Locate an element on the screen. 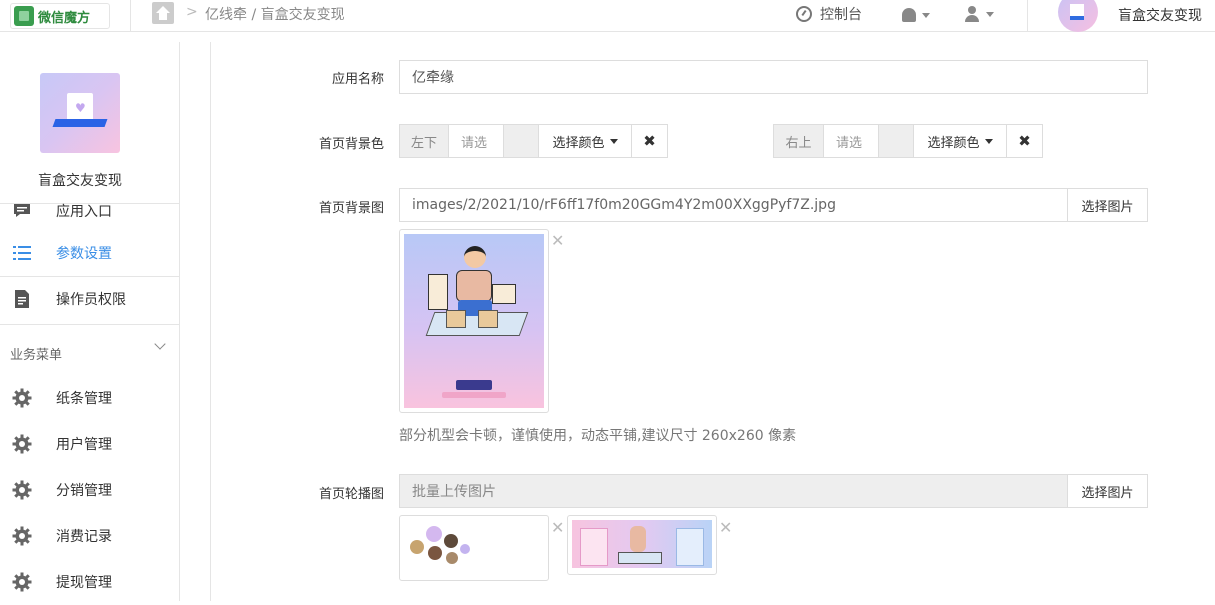  console-link: 控制台 is located at coordinates (829, 14).